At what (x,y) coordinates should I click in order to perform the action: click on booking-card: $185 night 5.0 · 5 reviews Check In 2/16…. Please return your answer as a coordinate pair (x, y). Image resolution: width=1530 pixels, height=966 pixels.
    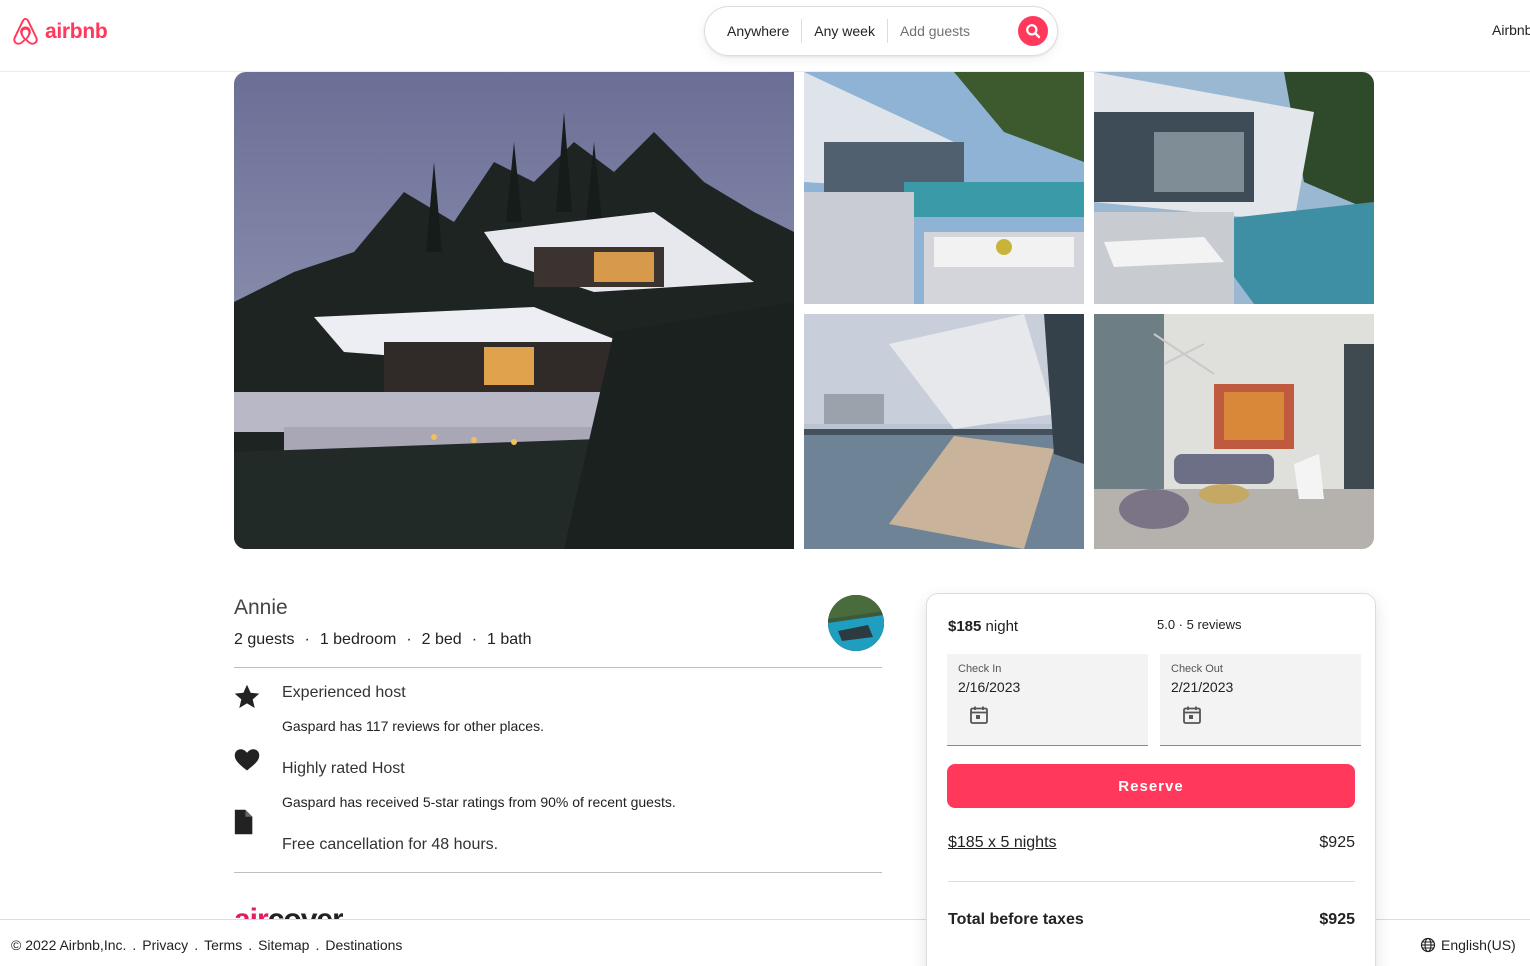
    Looking at the image, I should click on (1151, 779).